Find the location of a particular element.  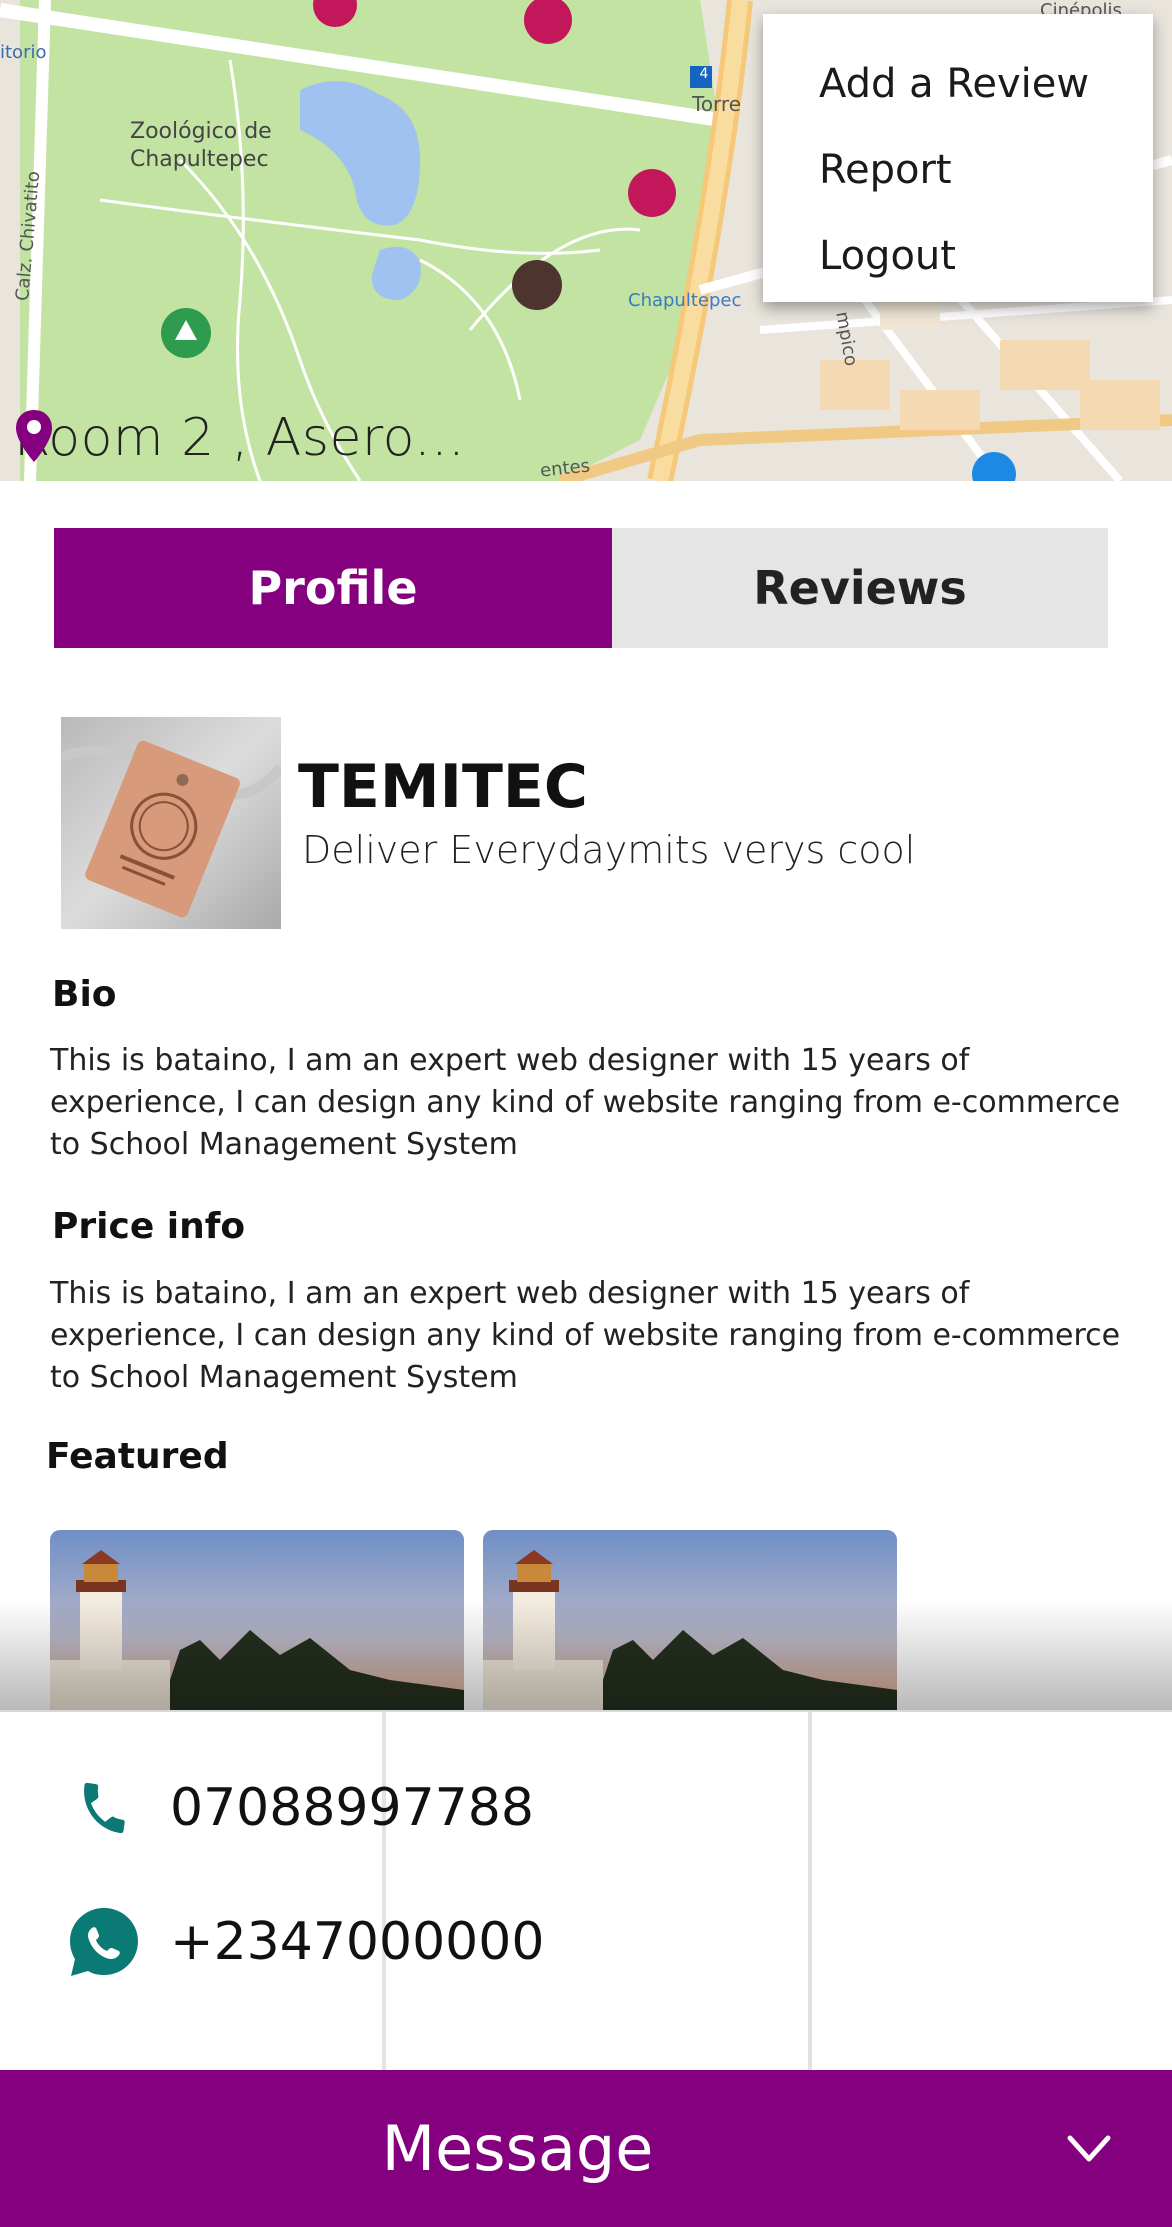

phone-row: 07088997788 is located at coordinates (300, 1808).